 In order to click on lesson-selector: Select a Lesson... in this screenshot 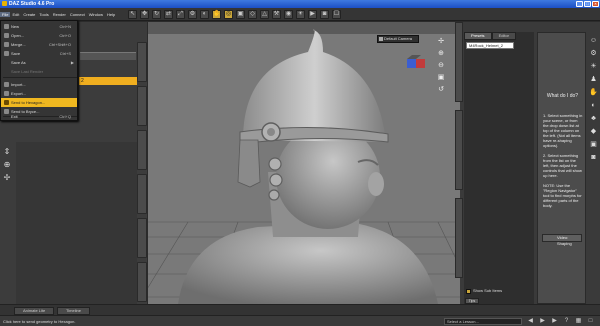, I will do `click(483, 321)`.